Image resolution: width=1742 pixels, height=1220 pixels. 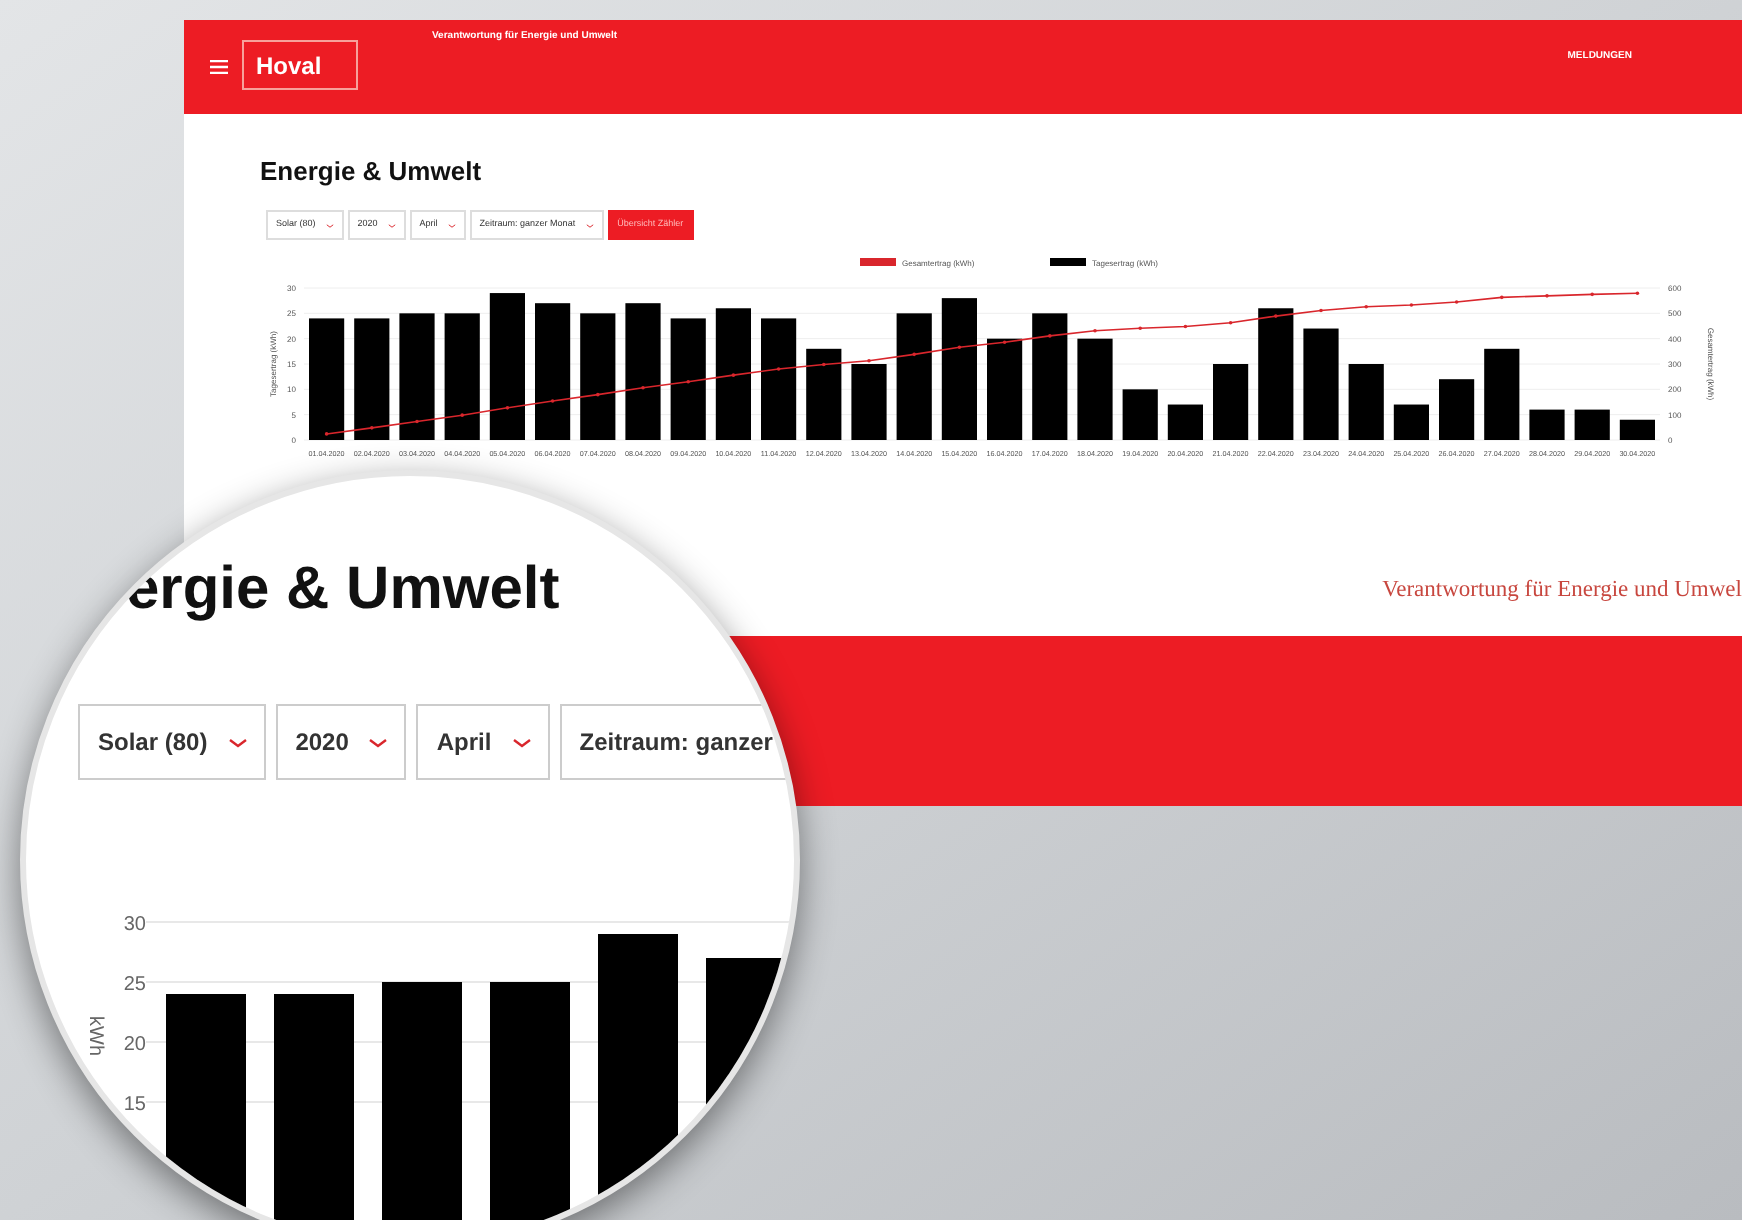 I want to click on dropdown: Zeitraum: ganzer, so click(x=675, y=742).